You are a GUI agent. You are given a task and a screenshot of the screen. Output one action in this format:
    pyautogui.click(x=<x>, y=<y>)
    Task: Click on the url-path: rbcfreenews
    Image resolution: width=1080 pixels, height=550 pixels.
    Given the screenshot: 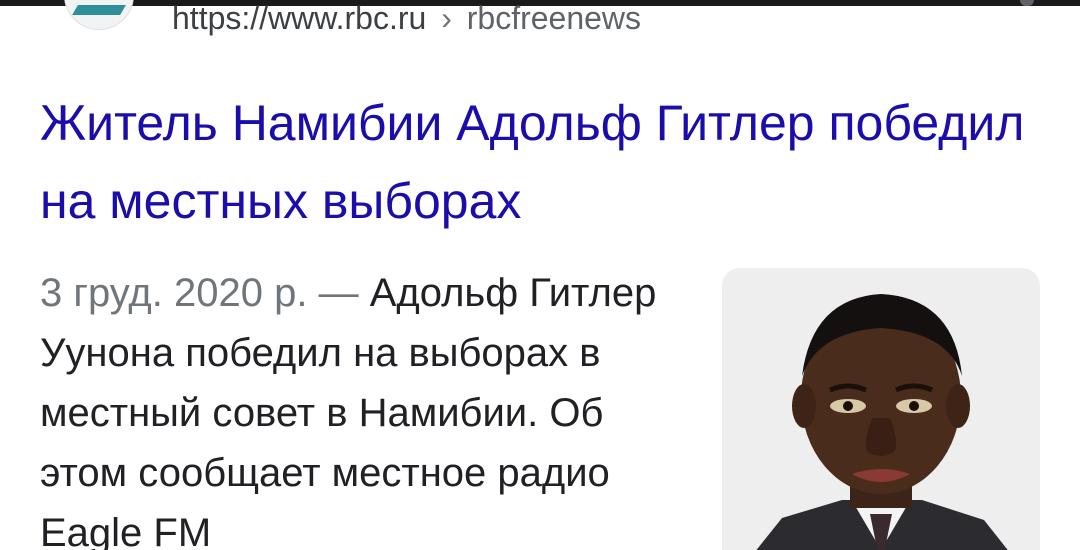 What is the action you would take?
    pyautogui.click(x=554, y=18)
    